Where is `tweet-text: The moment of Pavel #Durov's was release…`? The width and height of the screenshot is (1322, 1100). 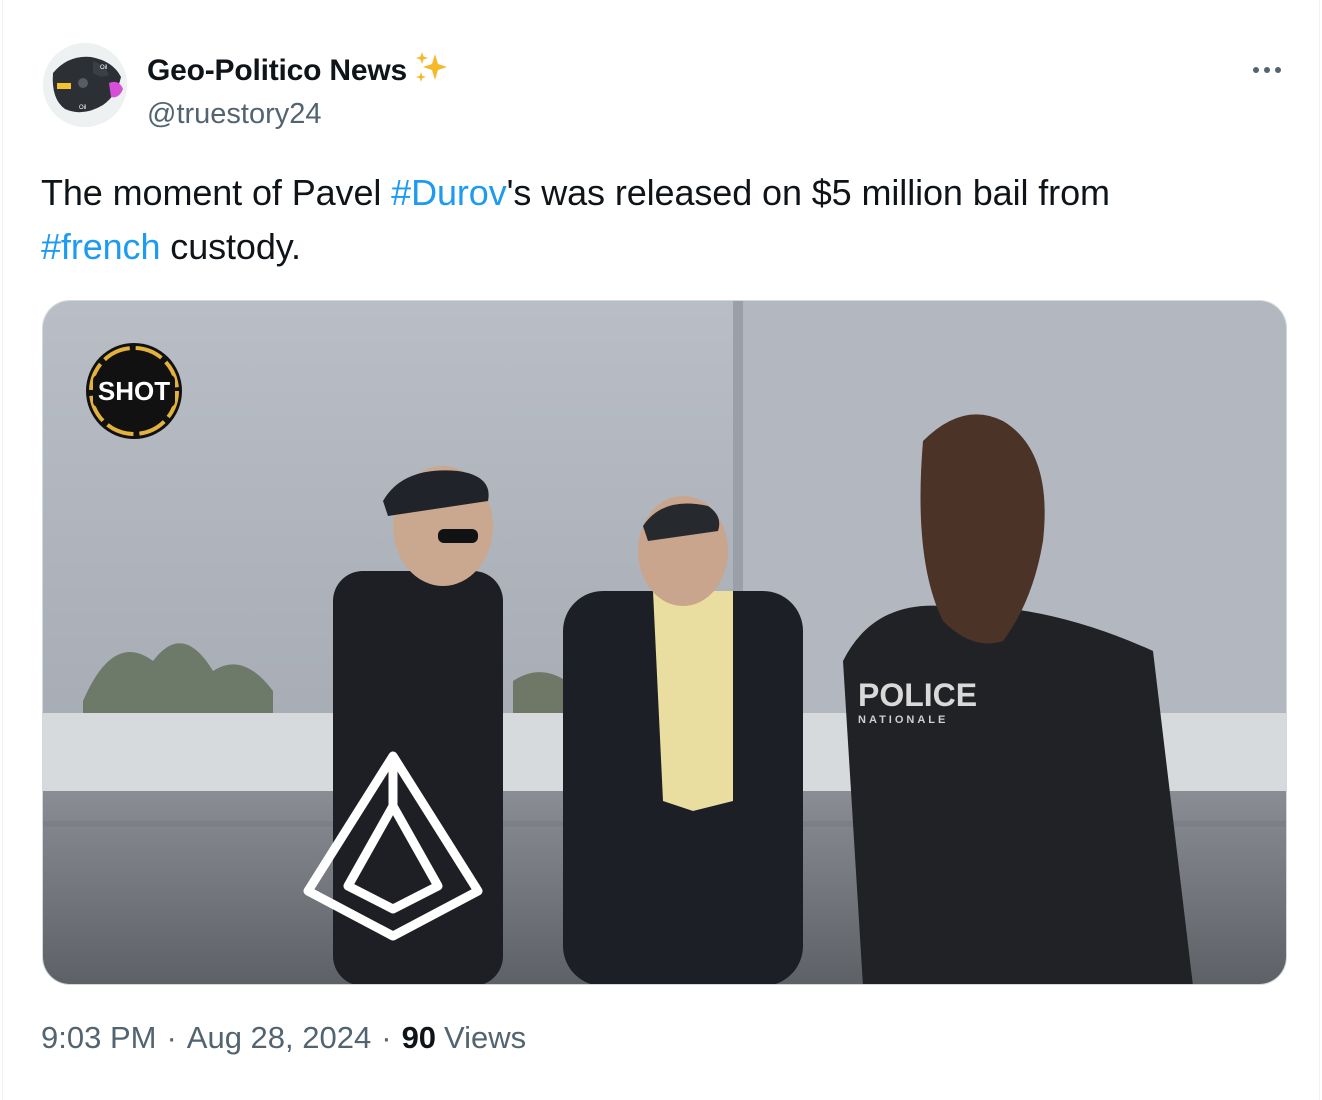 tweet-text: The moment of Pavel #Durov's was release… is located at coordinates (661, 220).